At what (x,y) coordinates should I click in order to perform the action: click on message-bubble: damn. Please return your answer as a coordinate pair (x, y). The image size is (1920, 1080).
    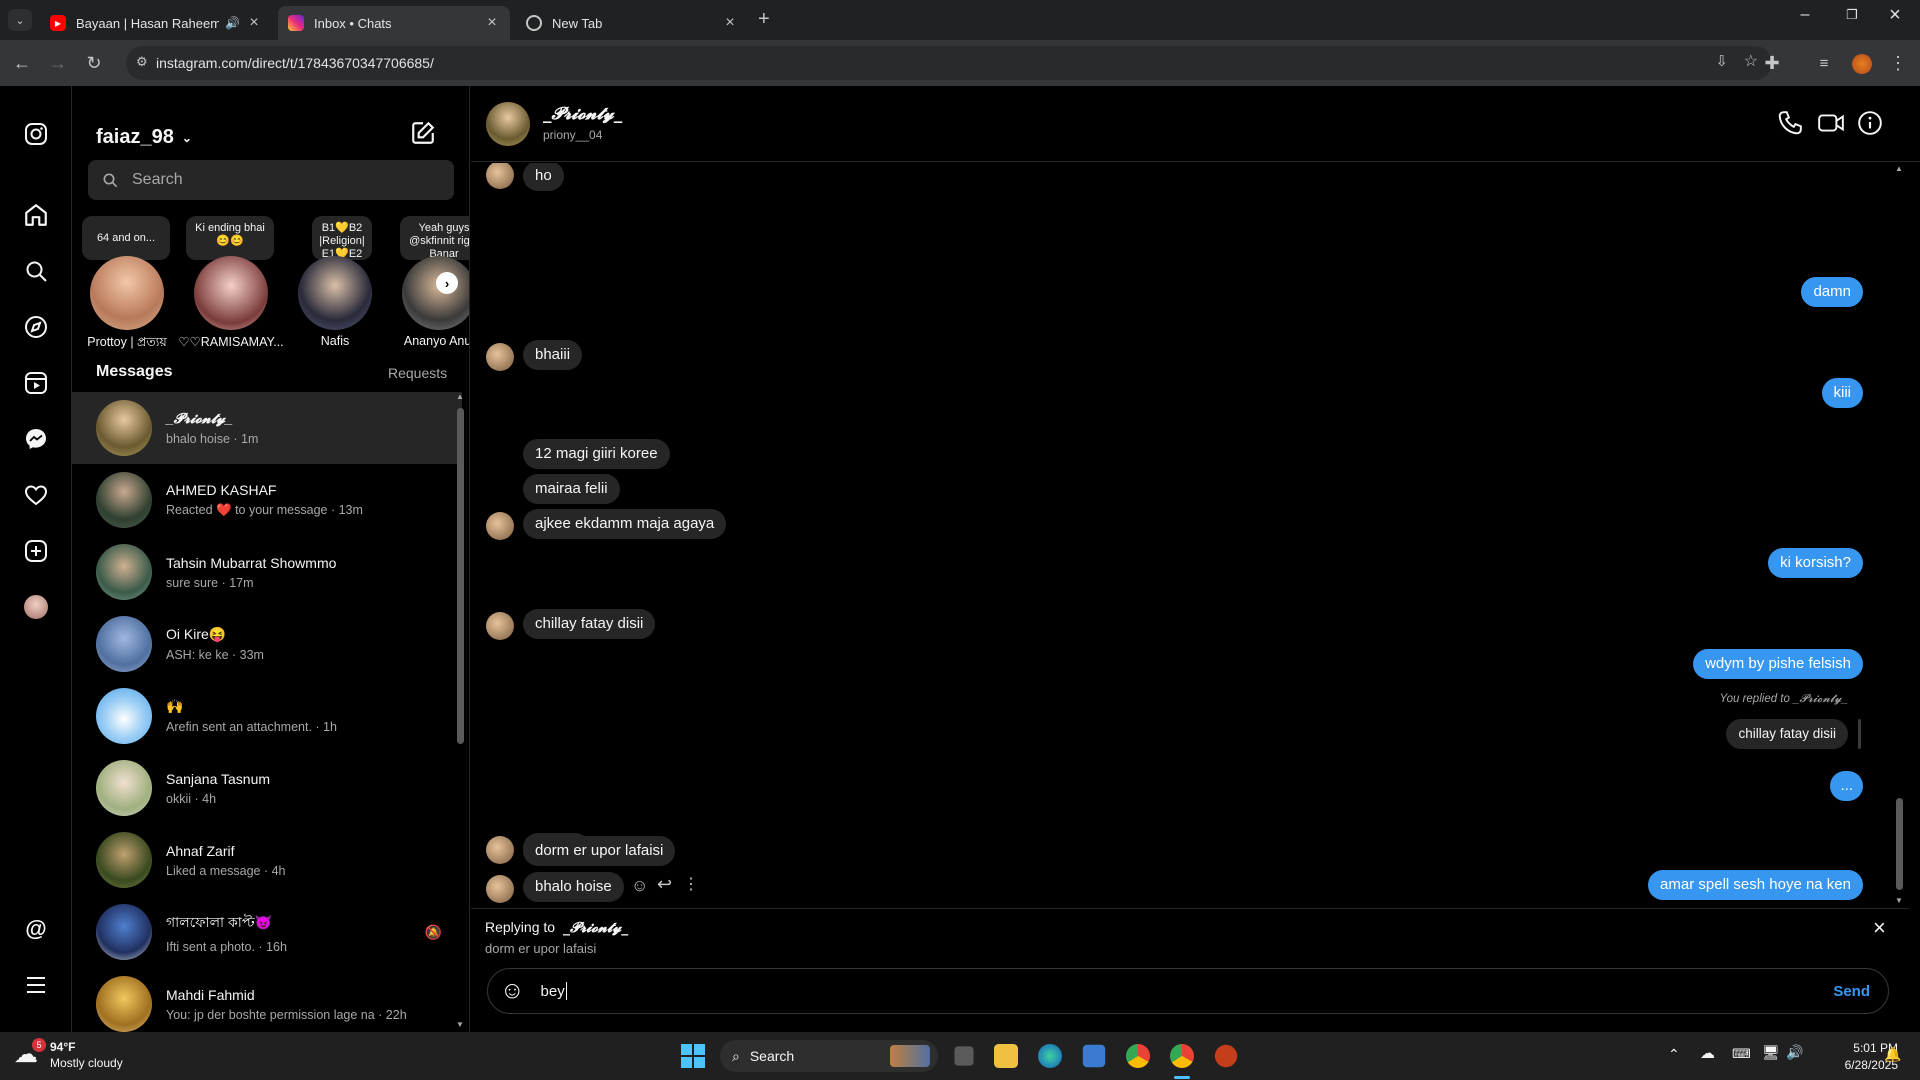
    Looking at the image, I should click on (1832, 292).